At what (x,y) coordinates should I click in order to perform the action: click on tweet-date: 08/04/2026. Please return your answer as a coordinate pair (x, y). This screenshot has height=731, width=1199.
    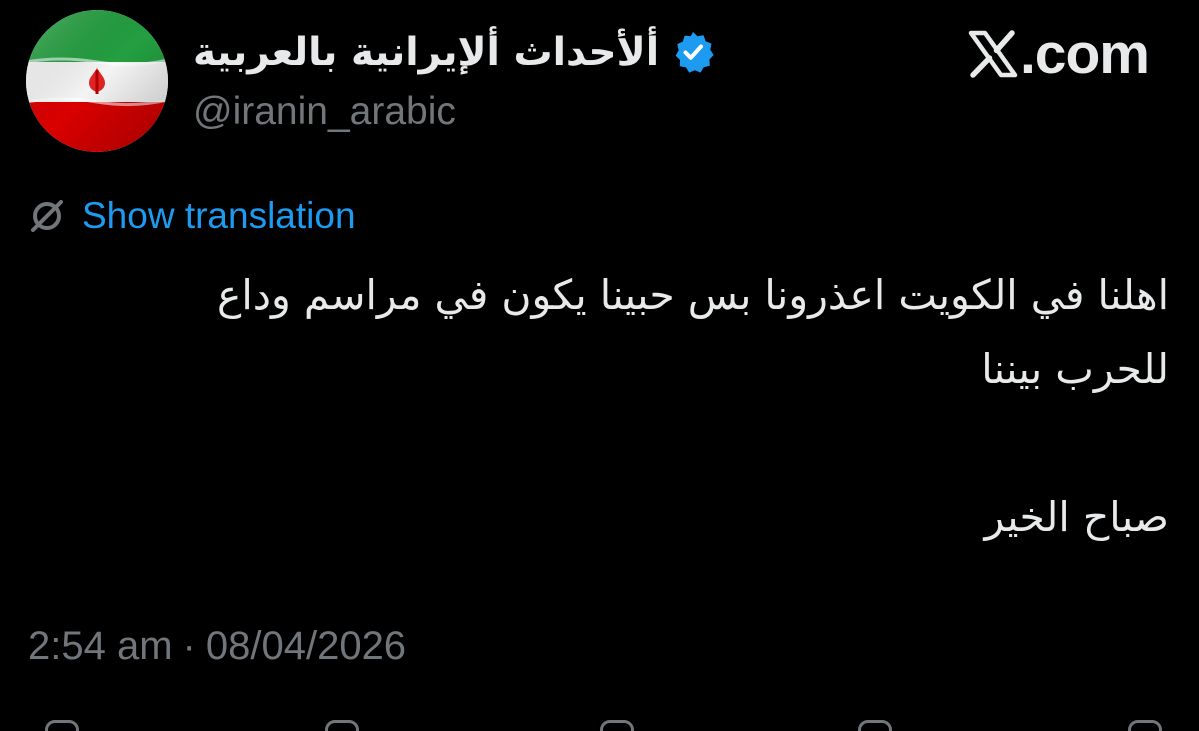
    Looking at the image, I should click on (306, 646).